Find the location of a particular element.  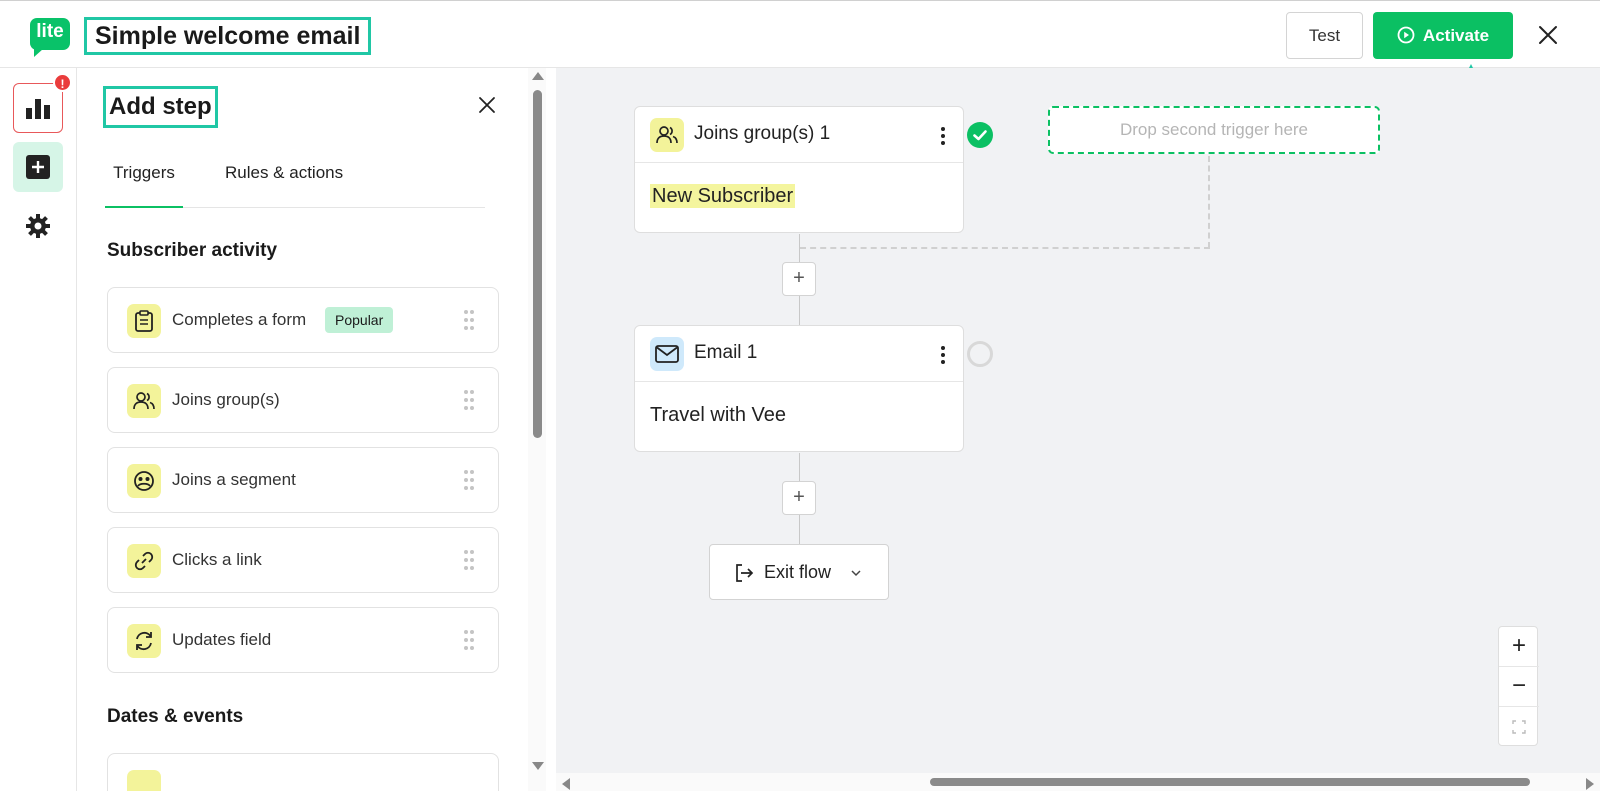

test-button: Test is located at coordinates (1324, 35).